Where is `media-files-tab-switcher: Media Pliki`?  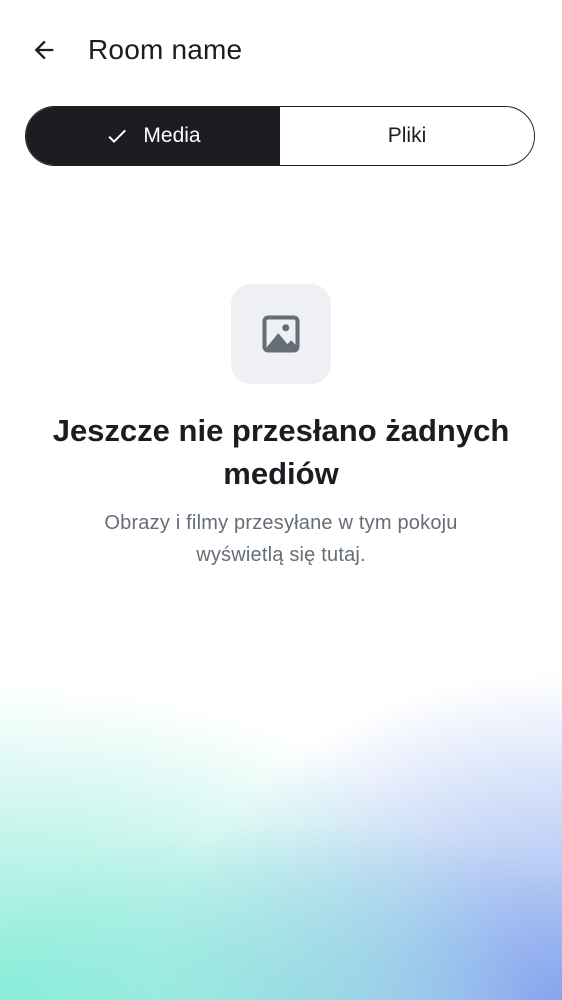 media-files-tab-switcher: Media Pliki is located at coordinates (280, 136).